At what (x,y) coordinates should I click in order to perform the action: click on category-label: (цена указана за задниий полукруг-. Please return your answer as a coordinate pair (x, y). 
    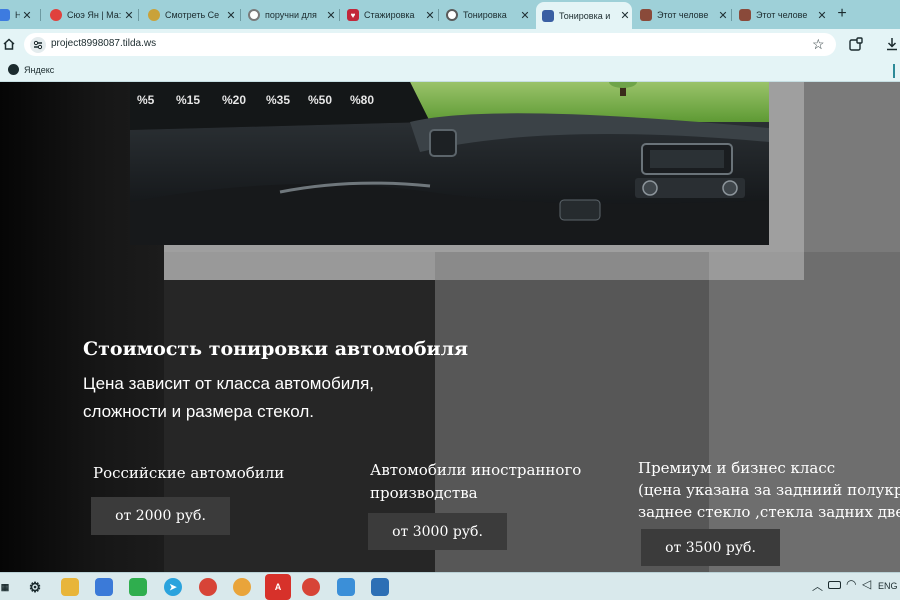
    Looking at the image, I should click on (769, 490).